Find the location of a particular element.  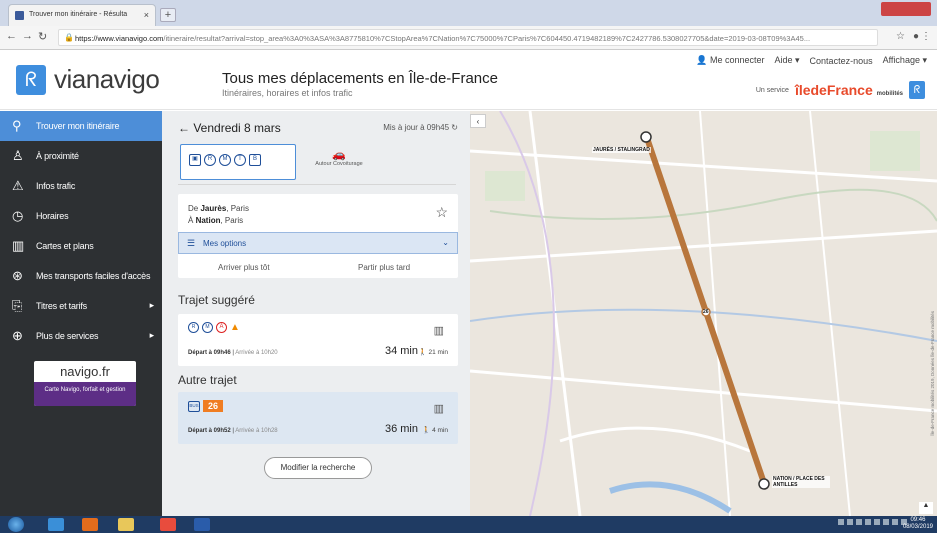

back-icon: ← is located at coordinates (11, 36).